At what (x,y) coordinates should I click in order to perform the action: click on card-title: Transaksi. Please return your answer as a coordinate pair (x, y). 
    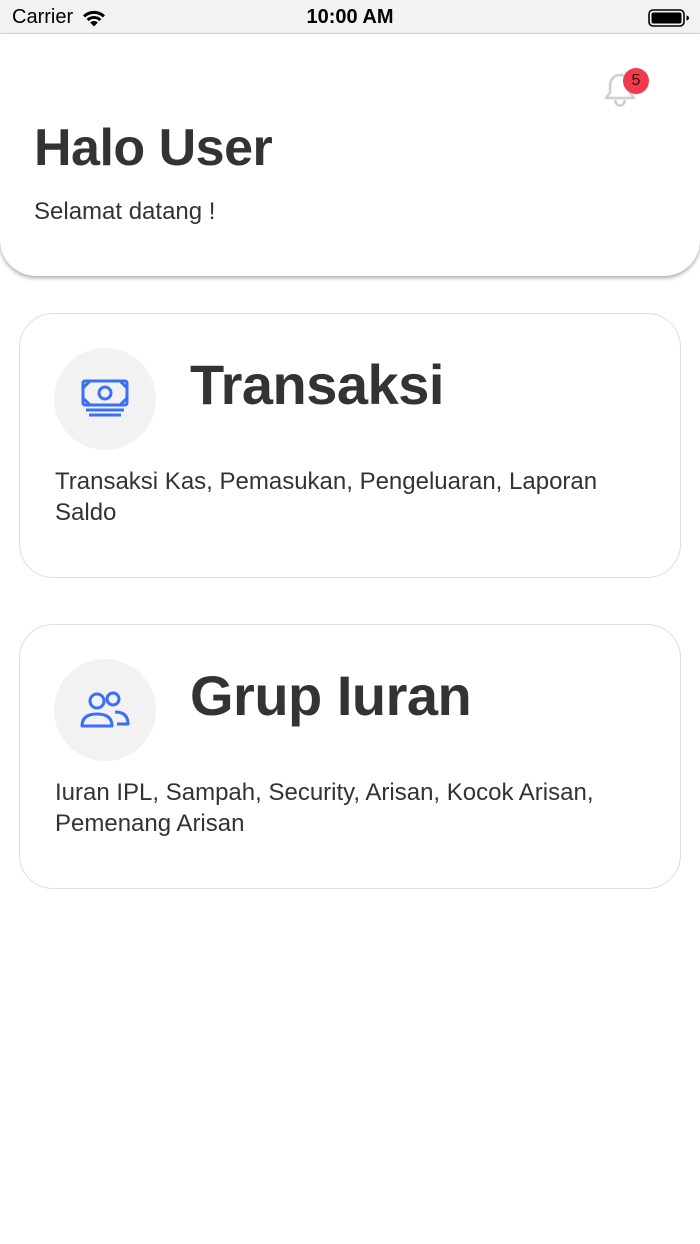
    Looking at the image, I should click on (317, 384).